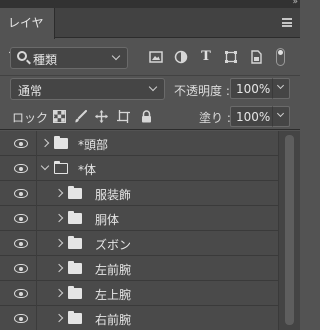 Image resolution: width=320 pixels, height=330 pixels. What do you see at coordinates (181, 57) in the screenshot?
I see `adjustment-icon` at bounding box center [181, 57].